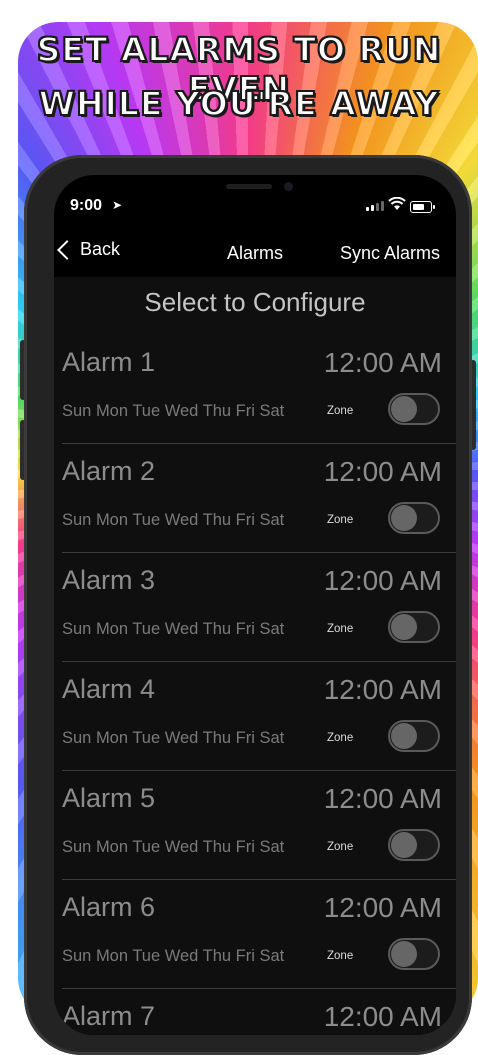 This screenshot has width=478, height=1055. I want to click on back-label: Back, so click(100, 249).